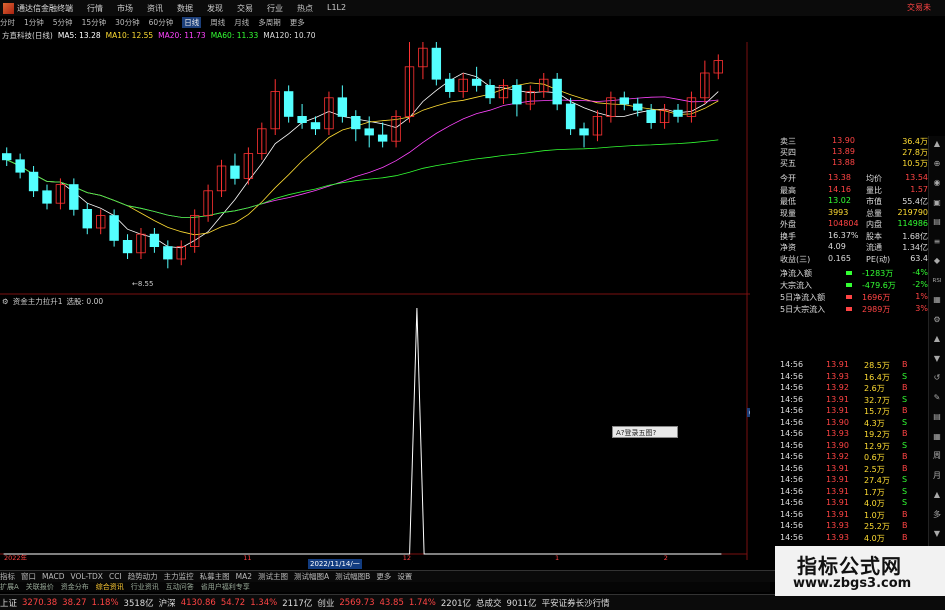  What do you see at coordinates (905, 479) in the screenshot?
I see `tick-side: S` at bounding box center [905, 479].